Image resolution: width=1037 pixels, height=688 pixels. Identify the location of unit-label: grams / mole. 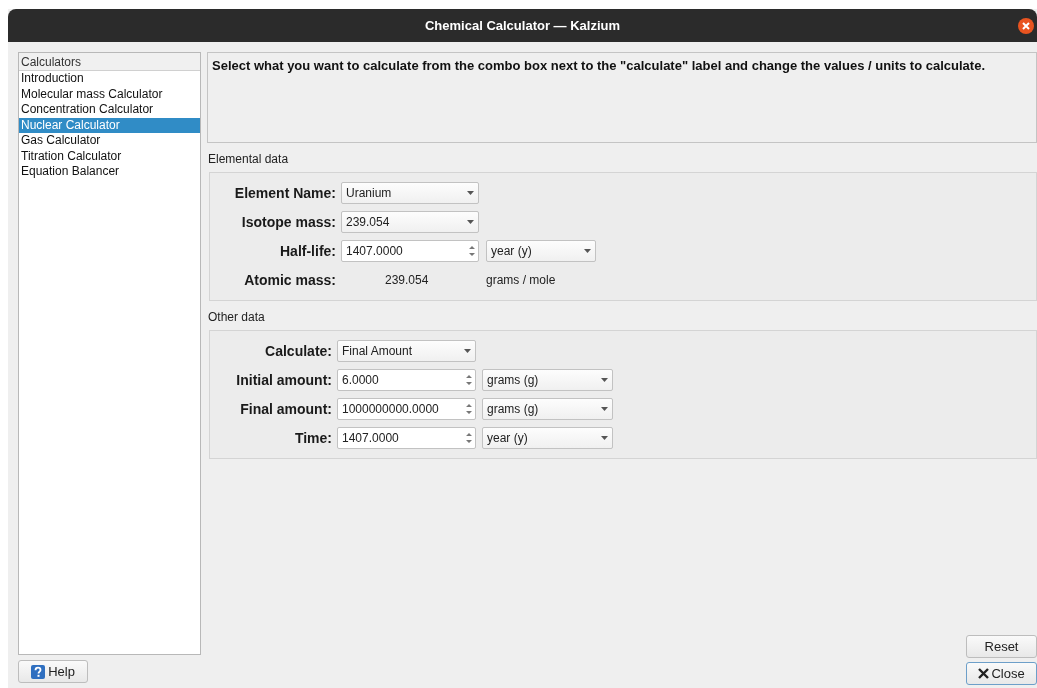
(521, 280).